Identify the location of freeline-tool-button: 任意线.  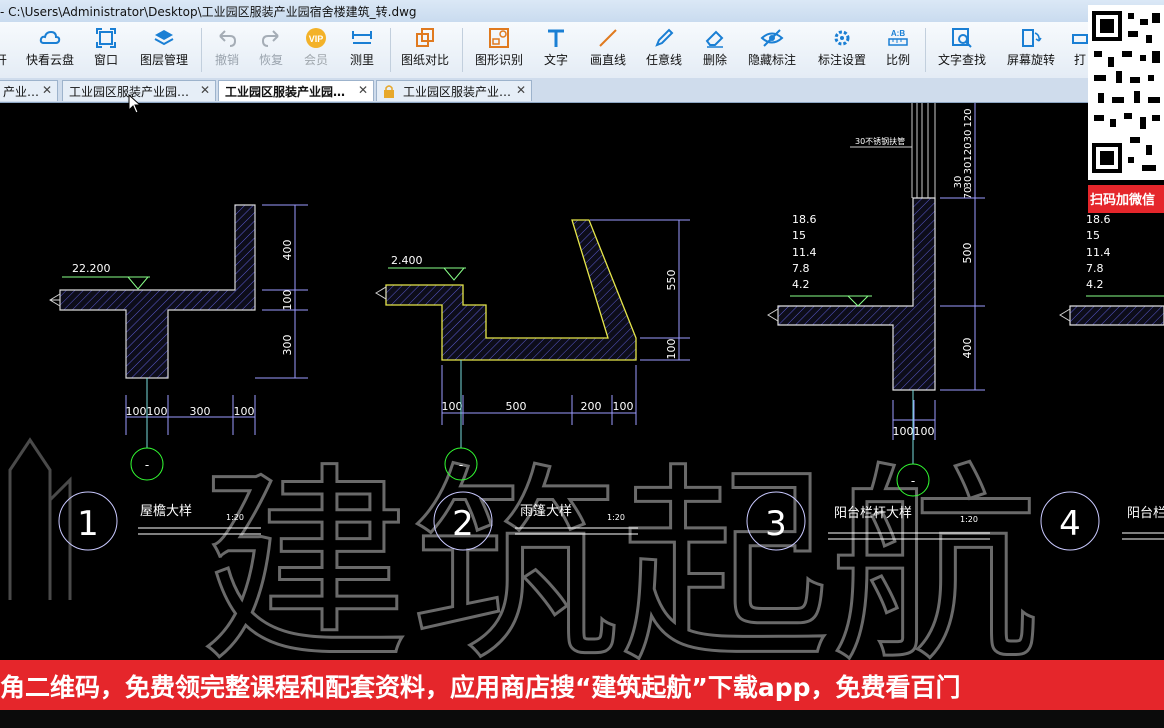
(664, 50).